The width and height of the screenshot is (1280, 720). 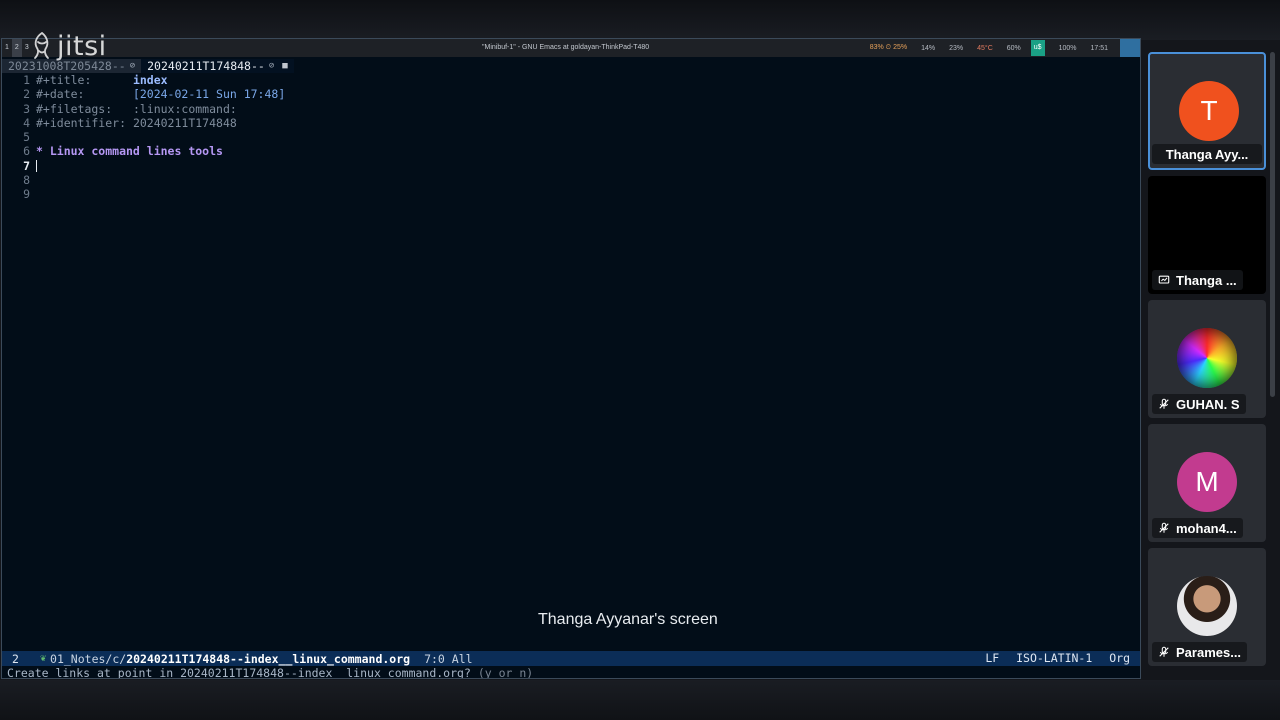 I want to click on line-number: 4, so click(x=26, y=122).